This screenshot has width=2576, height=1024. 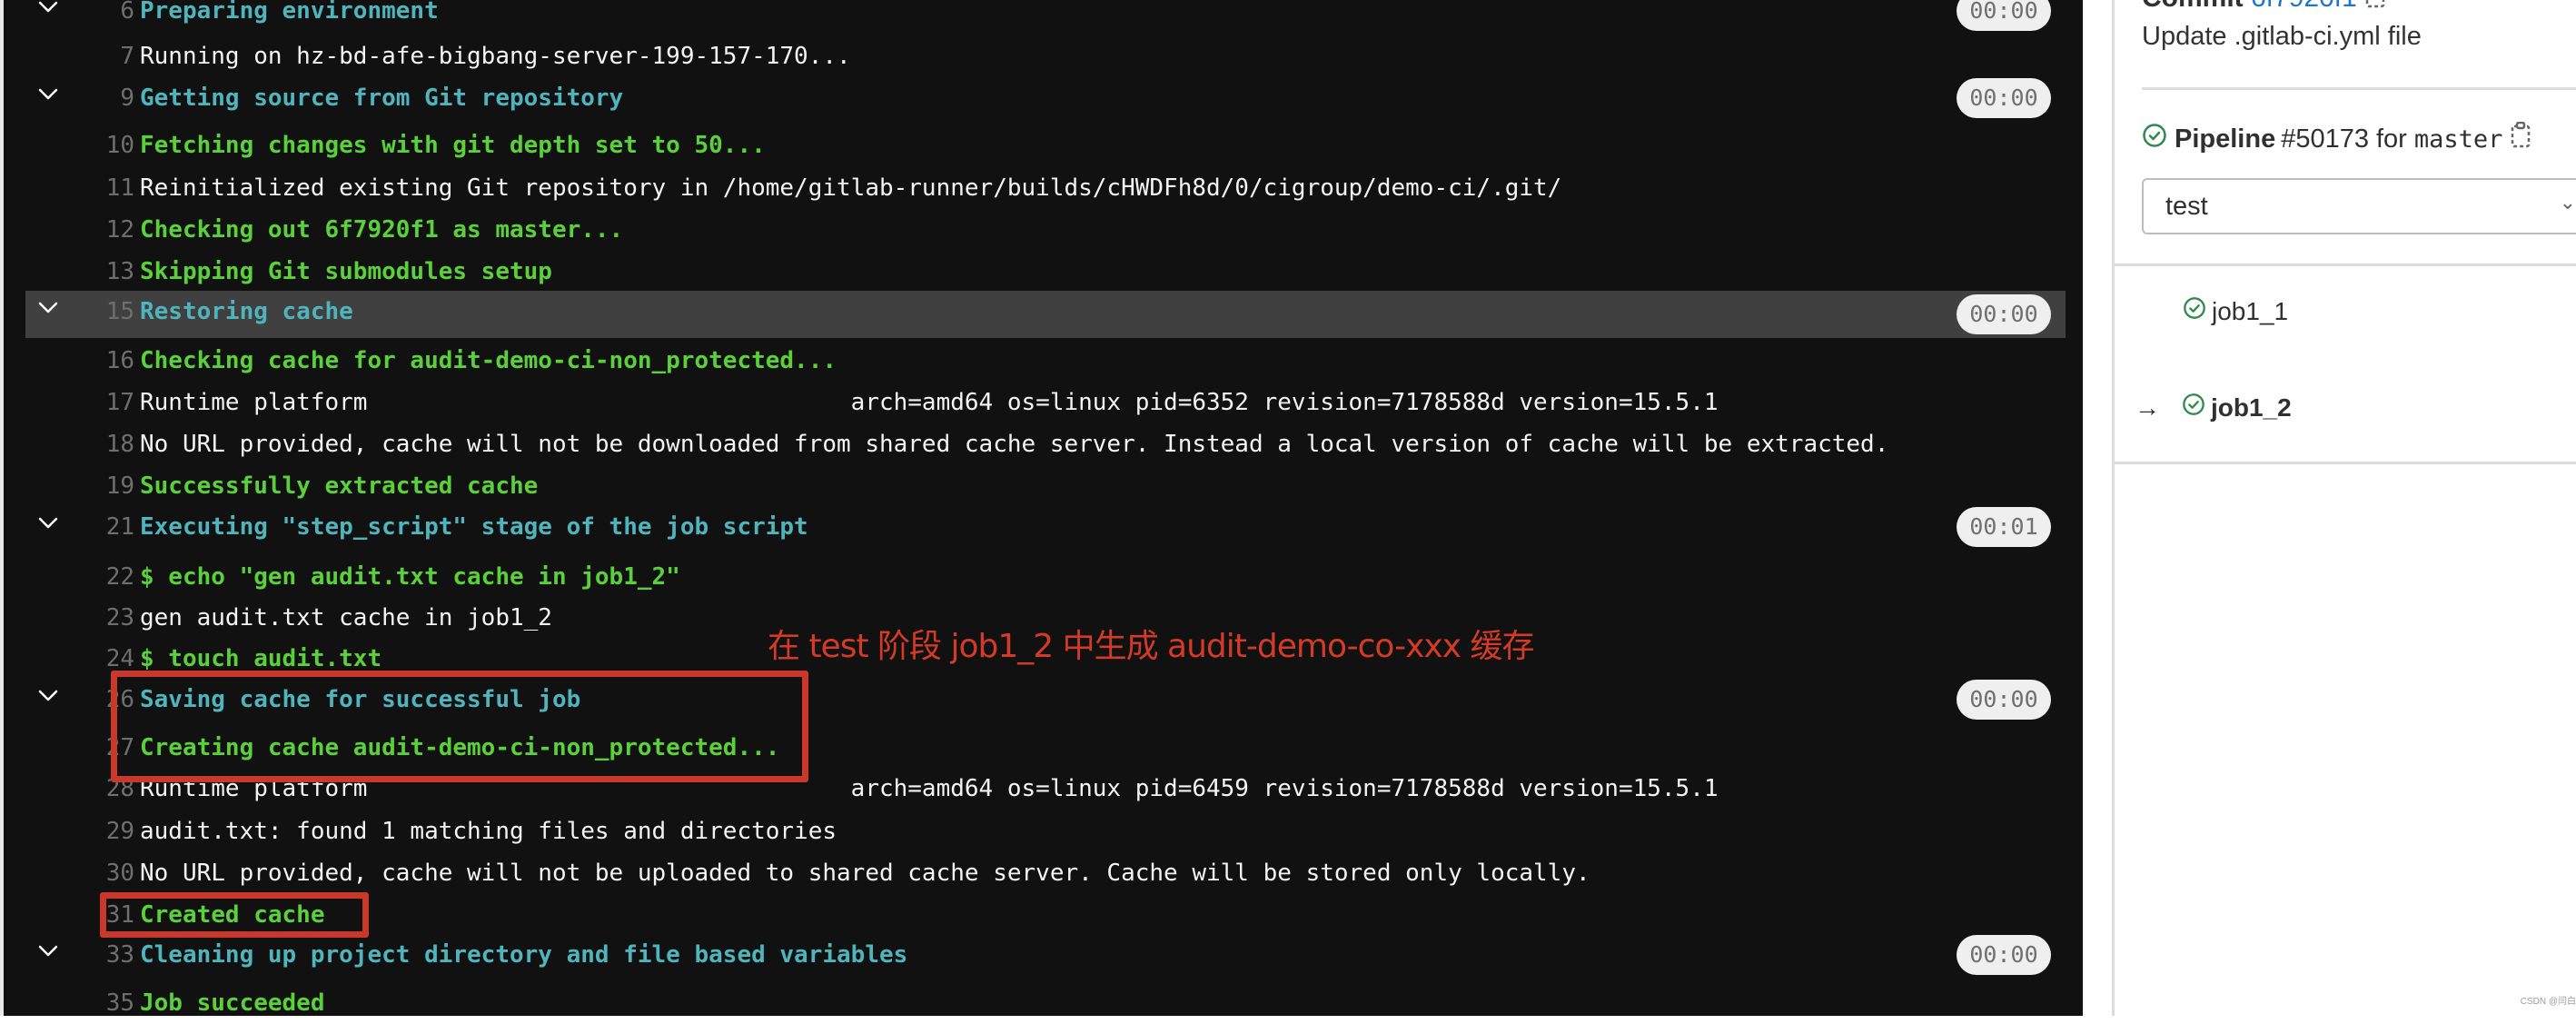 I want to click on line-number: 15, so click(x=98, y=312).